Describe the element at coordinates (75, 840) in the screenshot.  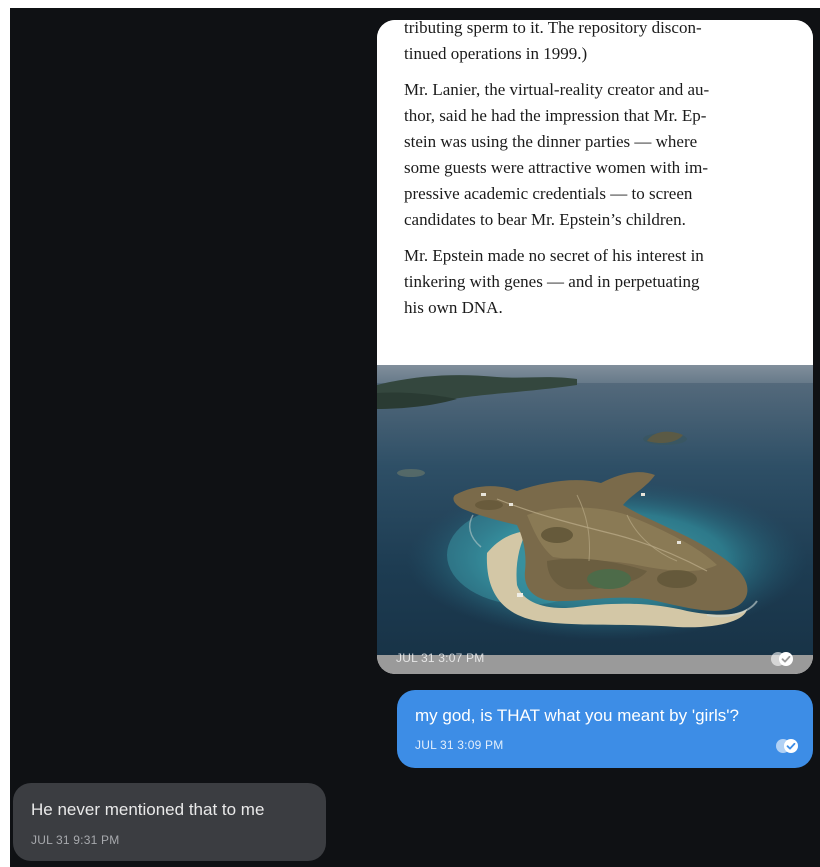
I see `message-timestamp: JUL 31 9:31 PM` at that location.